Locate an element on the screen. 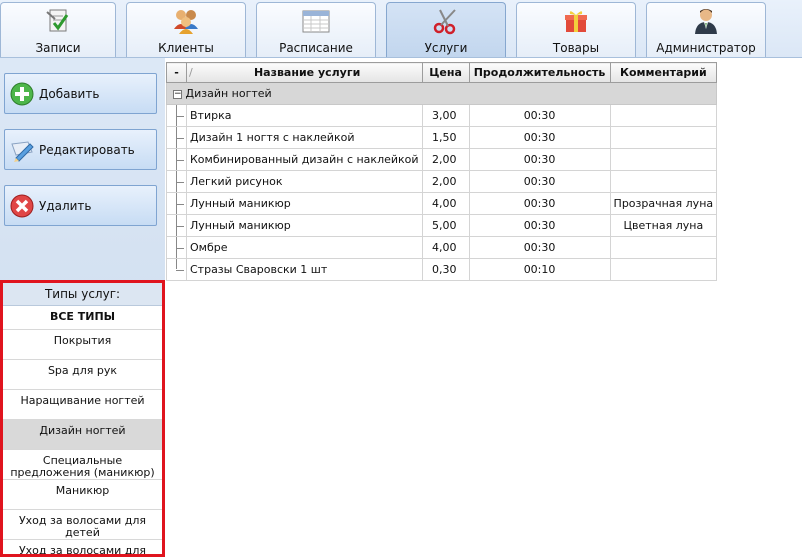 This screenshot has height=557, width=802. clients-group-icon is located at coordinates (186, 22).